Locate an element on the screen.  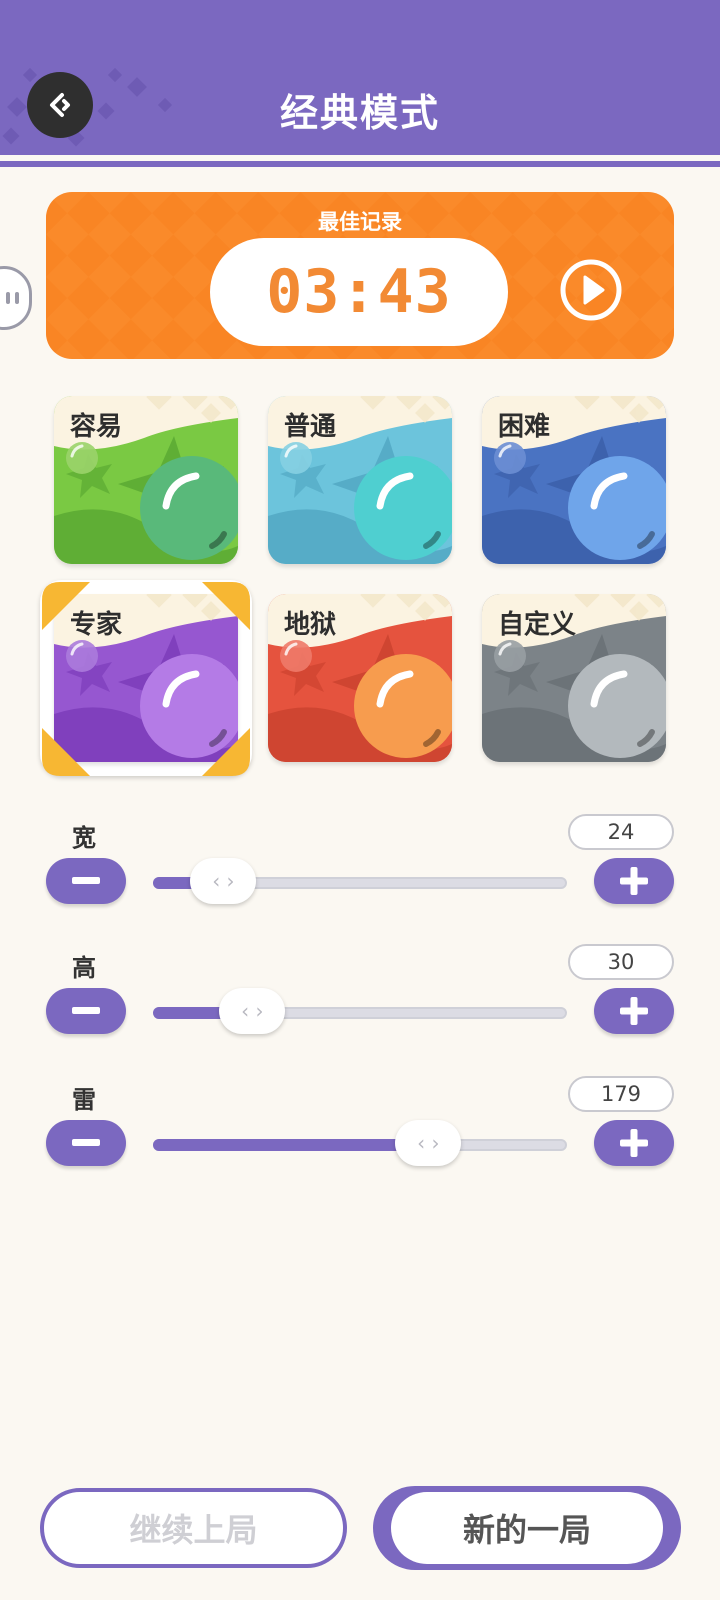
width-value: 24 is located at coordinates (621, 832).